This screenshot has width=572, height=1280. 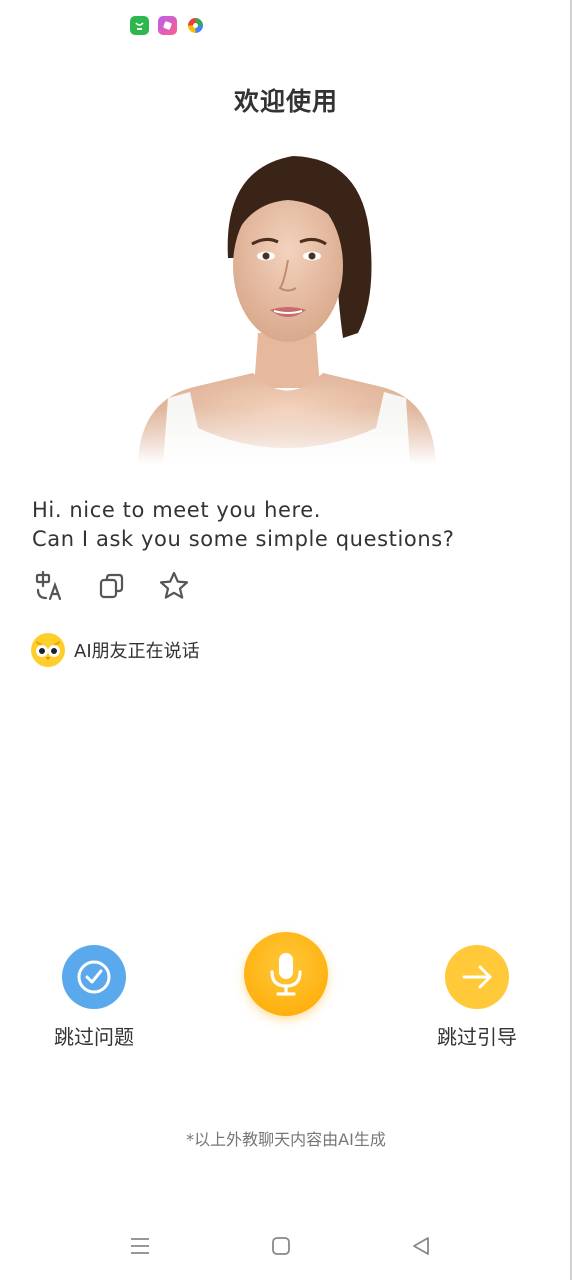 I want to click on colorful-circle-app-icon, so click(x=195, y=25).